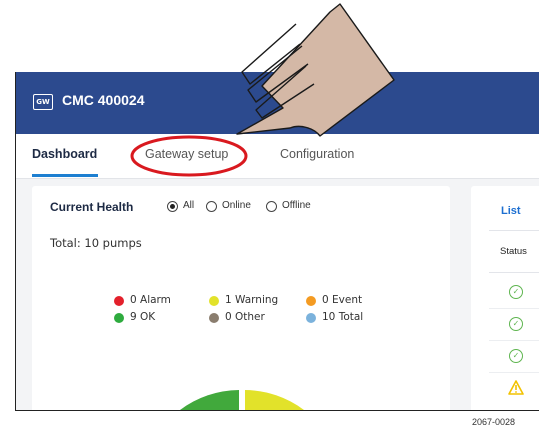 This screenshot has width=539, height=432. What do you see at coordinates (494, 422) in the screenshot?
I see `figure-caption: 2067-0028` at bounding box center [494, 422].